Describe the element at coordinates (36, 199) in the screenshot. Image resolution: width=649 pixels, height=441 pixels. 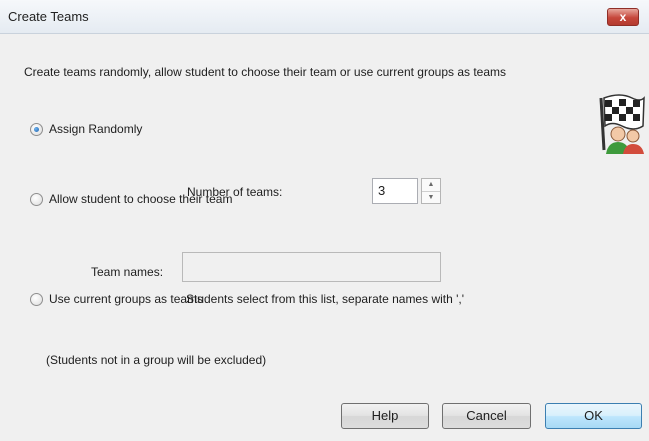
I see `choose-team-radio` at that location.